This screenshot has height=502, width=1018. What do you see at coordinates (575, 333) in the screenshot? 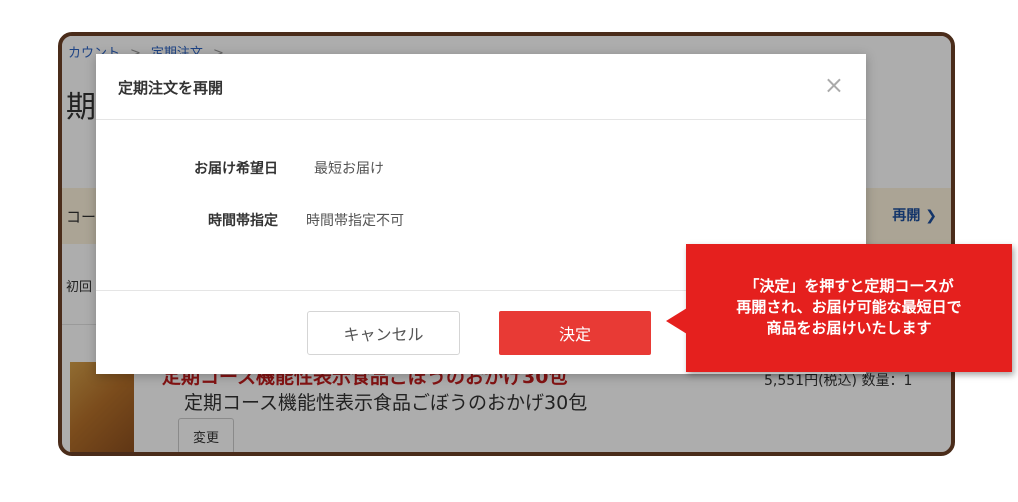
I see `confirm-button: 決定` at bounding box center [575, 333].